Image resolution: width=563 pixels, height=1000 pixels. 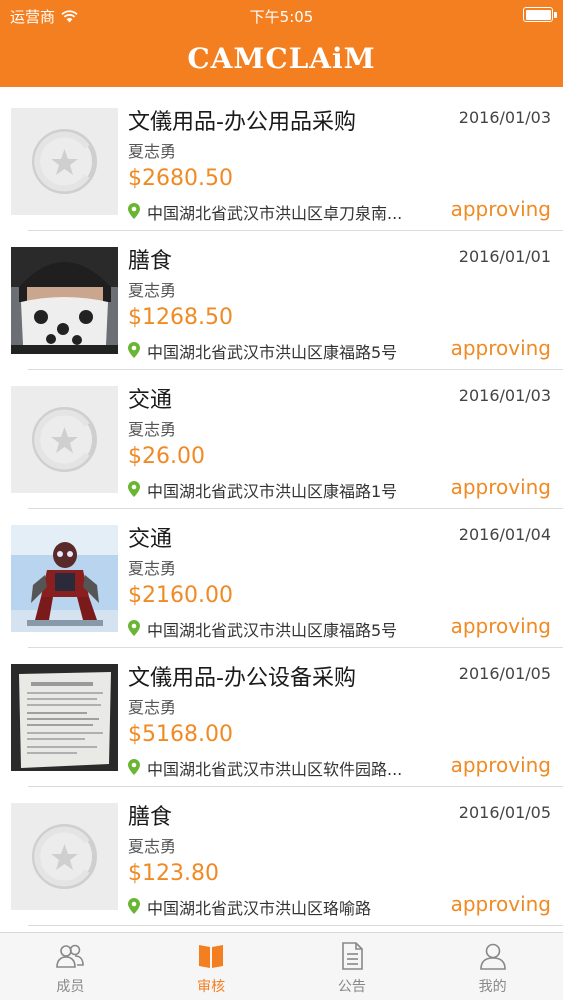 What do you see at coordinates (281, 58) in the screenshot?
I see `app-title: CAMCLAiM` at bounding box center [281, 58].